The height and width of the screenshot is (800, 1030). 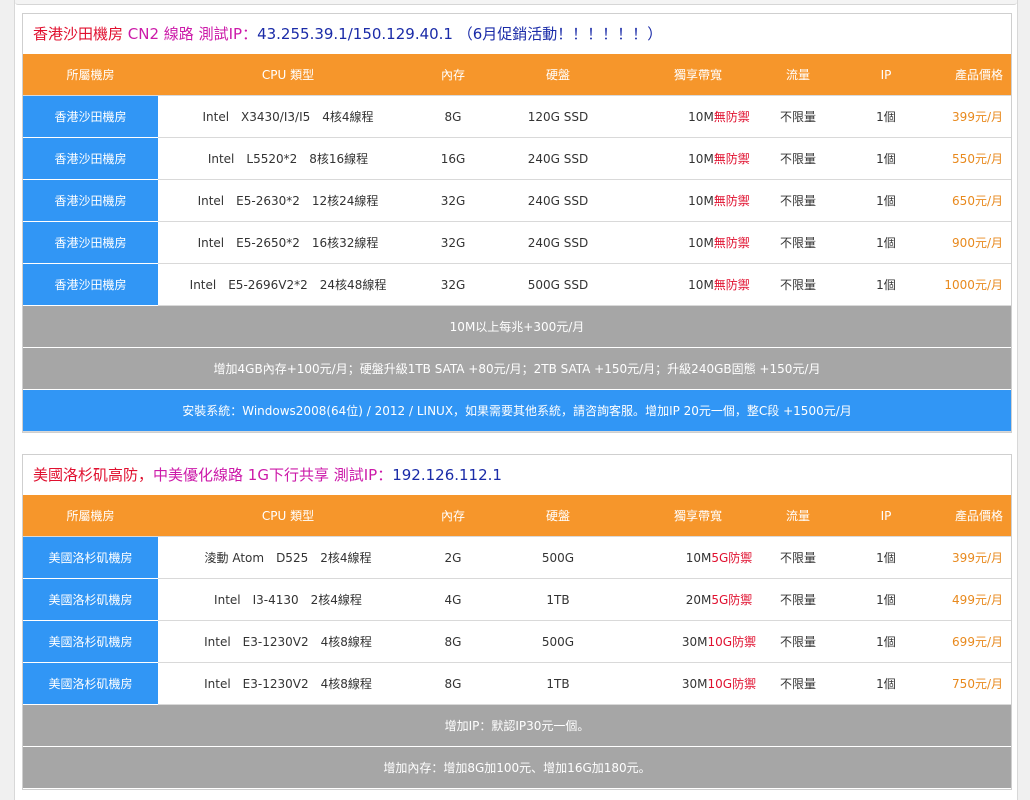 I want to click on price-cell: 750元/月, so click(x=977, y=683).